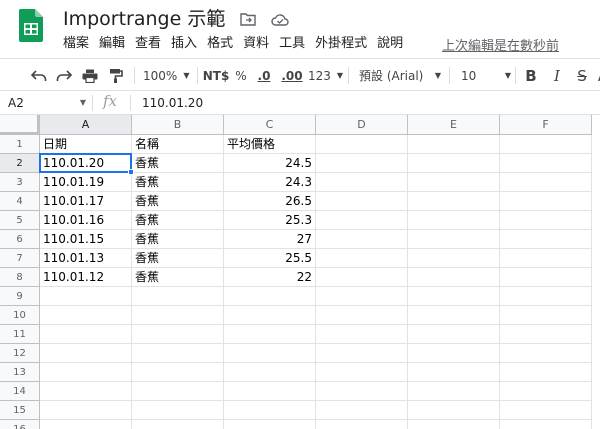 Image resolution: width=600 pixels, height=429 pixels. I want to click on cell-b7: 香蕉, so click(178, 258).